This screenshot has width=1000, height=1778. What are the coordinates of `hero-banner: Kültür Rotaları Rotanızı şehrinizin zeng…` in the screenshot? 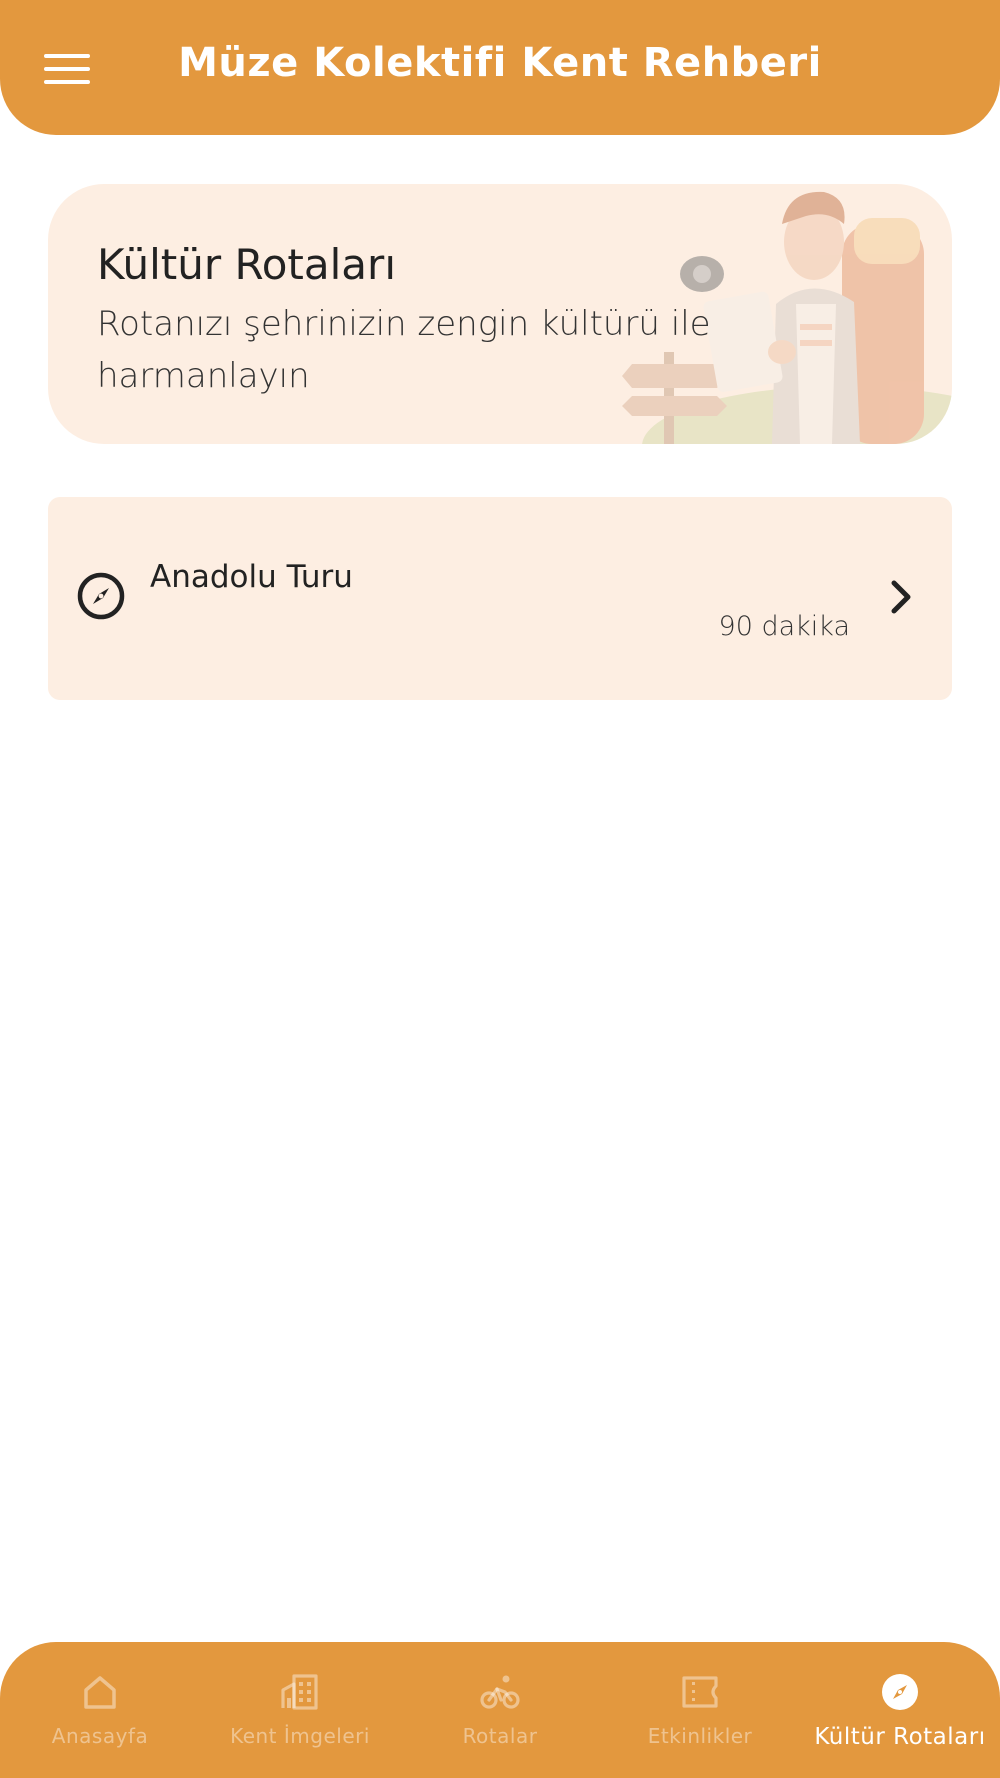 It's located at (500, 314).